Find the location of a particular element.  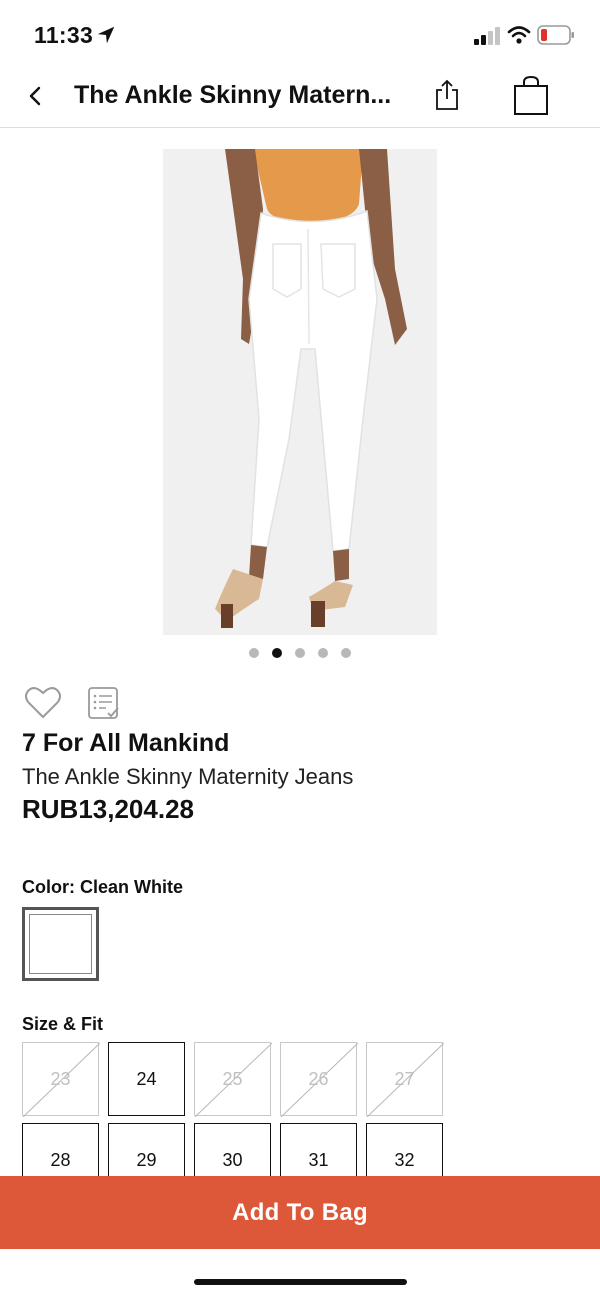

size-option-25: 25 is located at coordinates (233, 1079).